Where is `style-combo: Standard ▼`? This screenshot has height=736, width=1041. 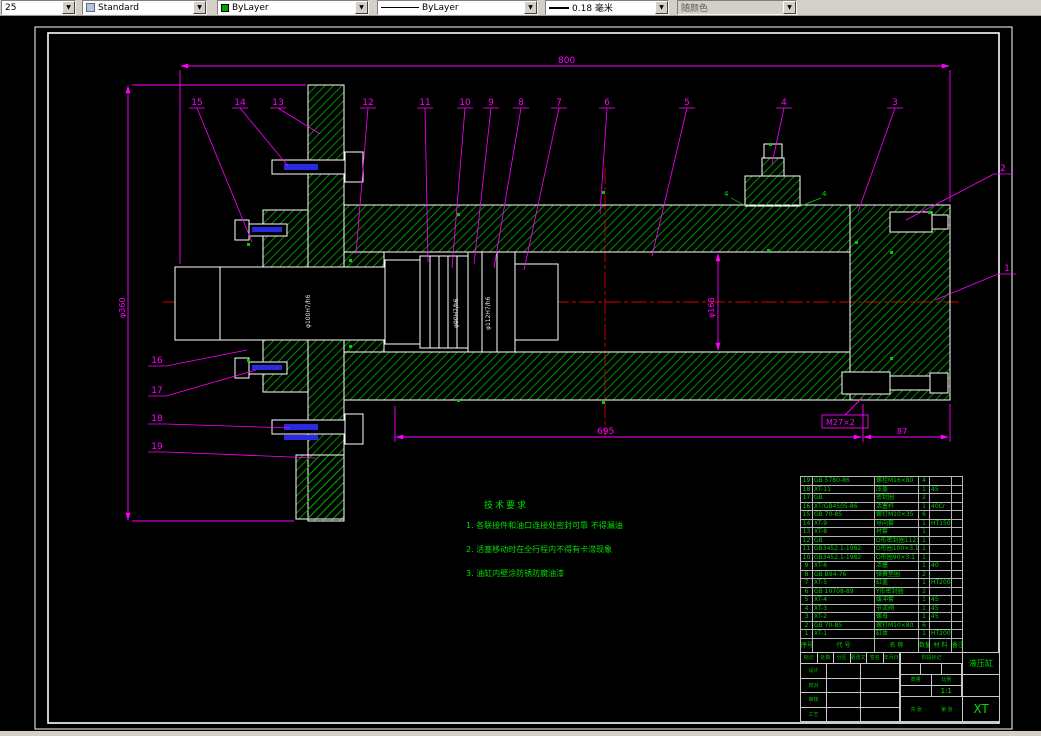
style-combo: Standard ▼ is located at coordinates (144, 7).